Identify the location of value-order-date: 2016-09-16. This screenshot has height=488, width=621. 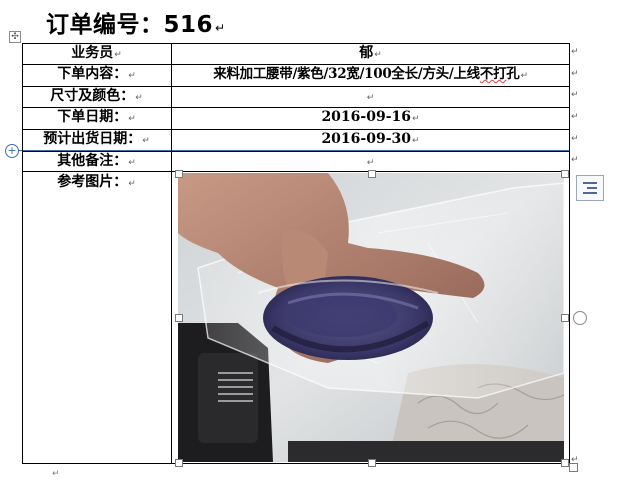
(366, 117).